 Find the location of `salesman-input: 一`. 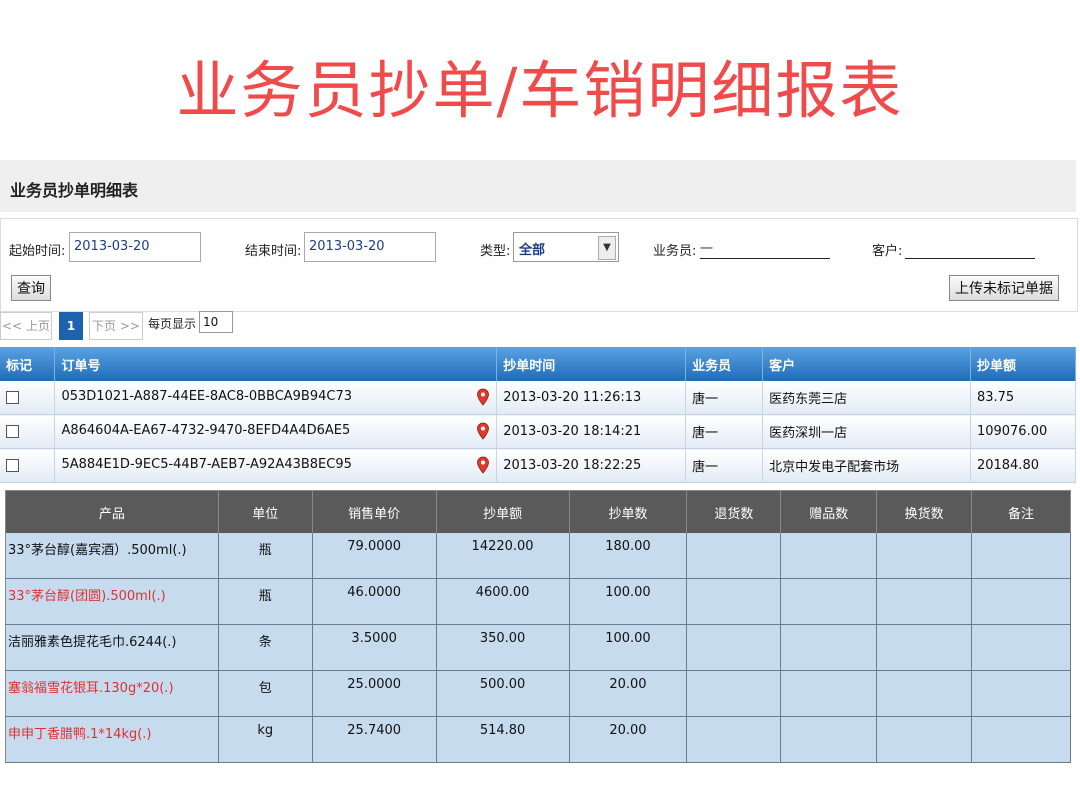

salesman-input: 一 is located at coordinates (765, 248).